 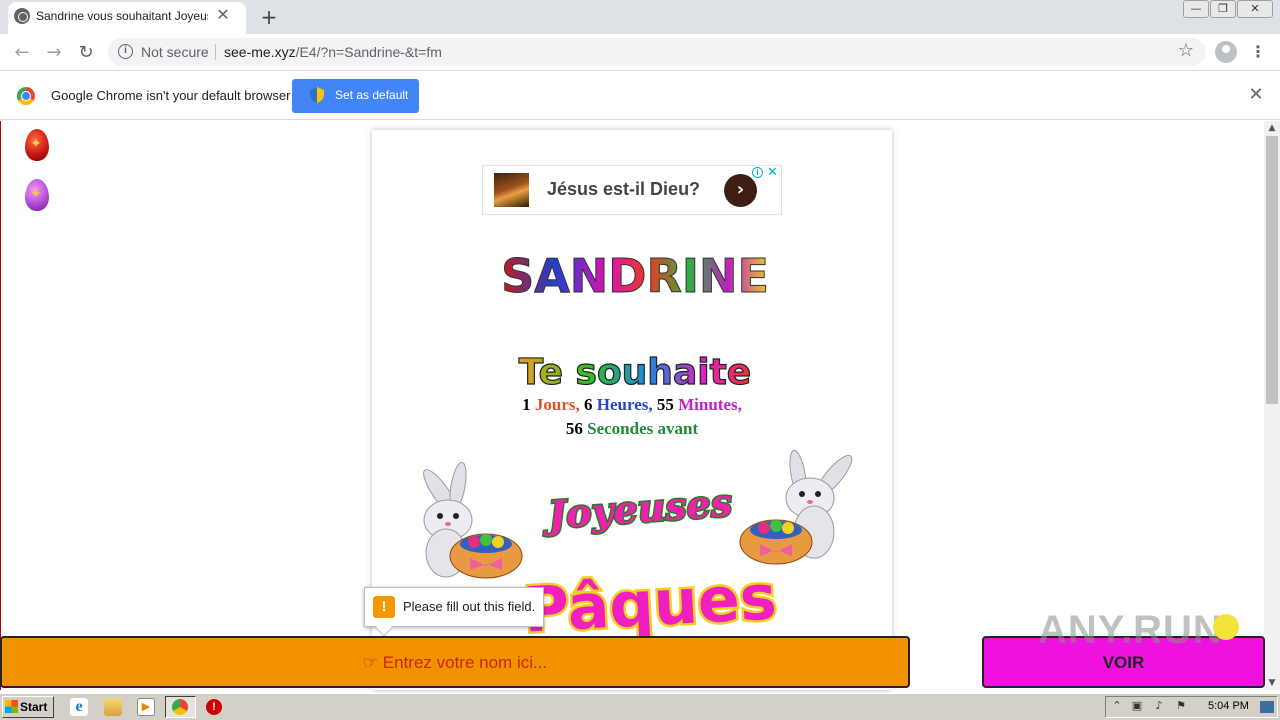 What do you see at coordinates (1255, 9) in the screenshot?
I see `close-window-button: ✕` at bounding box center [1255, 9].